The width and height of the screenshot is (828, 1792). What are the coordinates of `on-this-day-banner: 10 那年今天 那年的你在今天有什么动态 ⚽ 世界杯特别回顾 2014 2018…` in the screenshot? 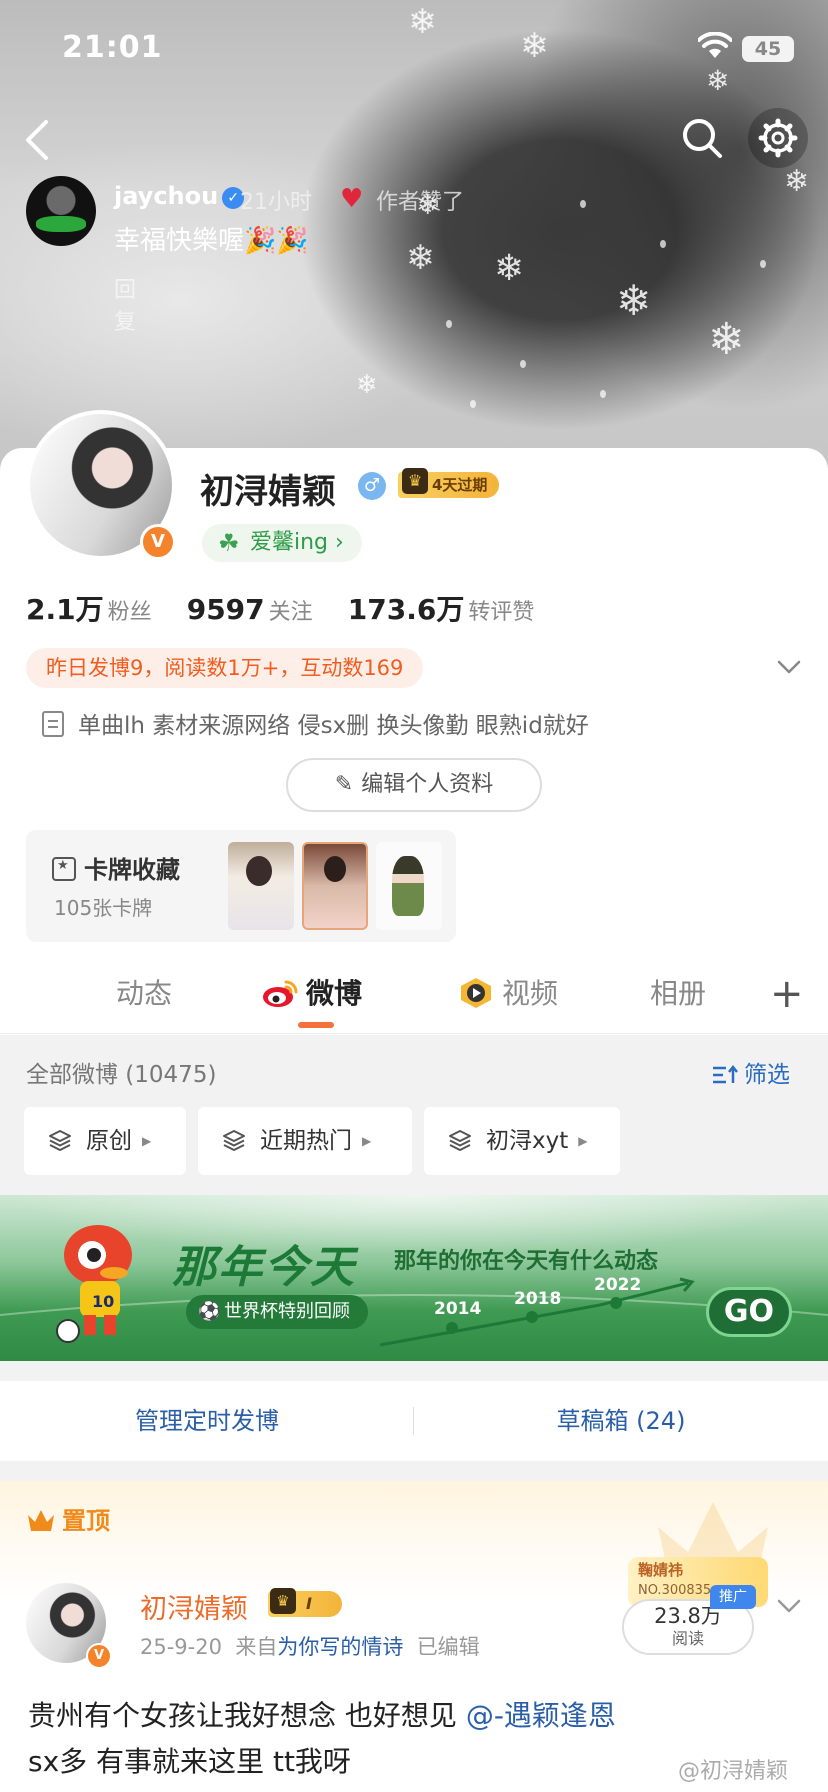 It's located at (414, 1278).